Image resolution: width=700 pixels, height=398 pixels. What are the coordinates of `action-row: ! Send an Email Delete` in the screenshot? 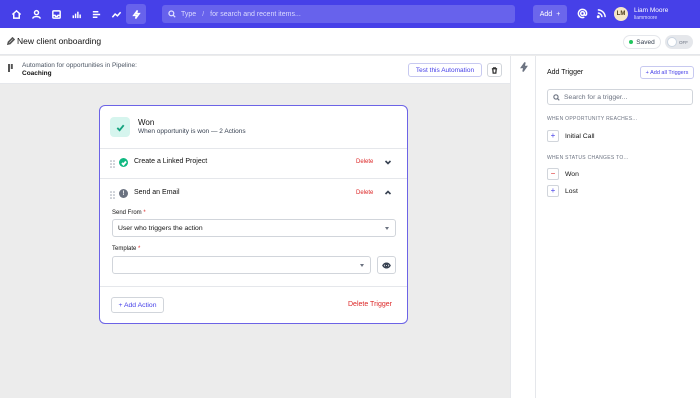 It's located at (253, 195).